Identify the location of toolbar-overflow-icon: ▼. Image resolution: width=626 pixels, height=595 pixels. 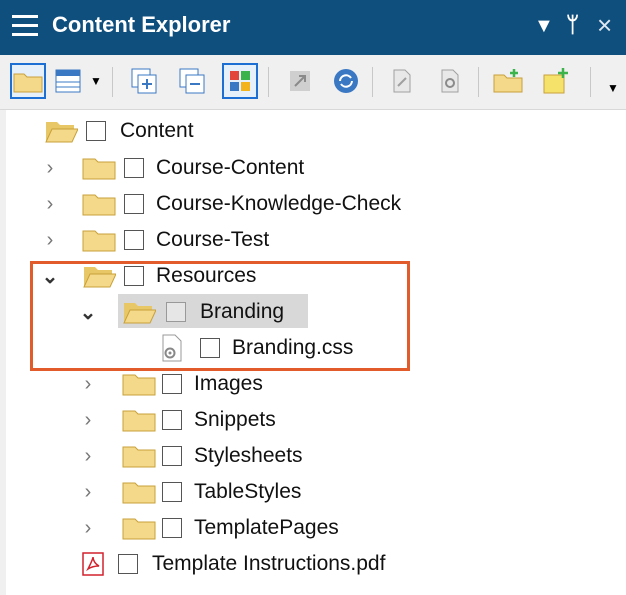
(613, 81).